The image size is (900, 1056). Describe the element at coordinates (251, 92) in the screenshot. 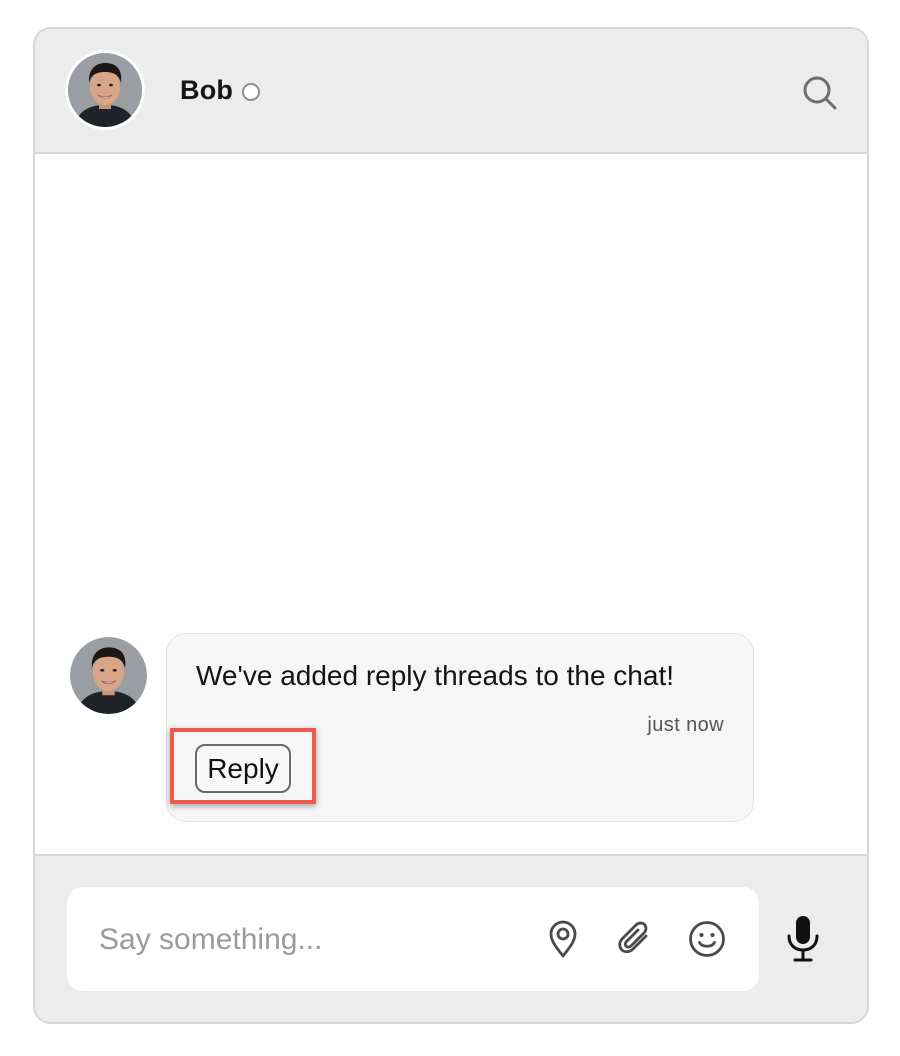

I see `presence-status-icon` at that location.